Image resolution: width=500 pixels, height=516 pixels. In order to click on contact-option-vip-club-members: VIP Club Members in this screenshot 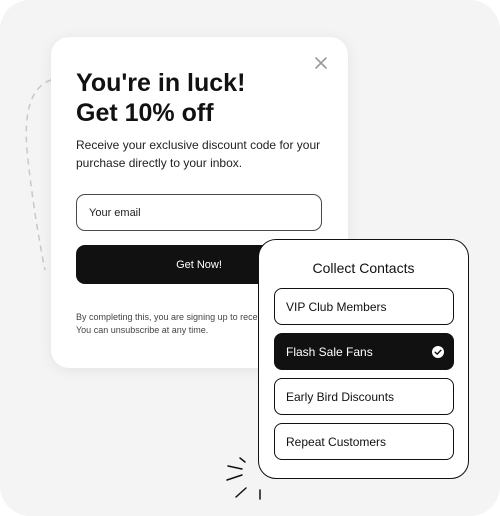, I will do `click(364, 306)`.